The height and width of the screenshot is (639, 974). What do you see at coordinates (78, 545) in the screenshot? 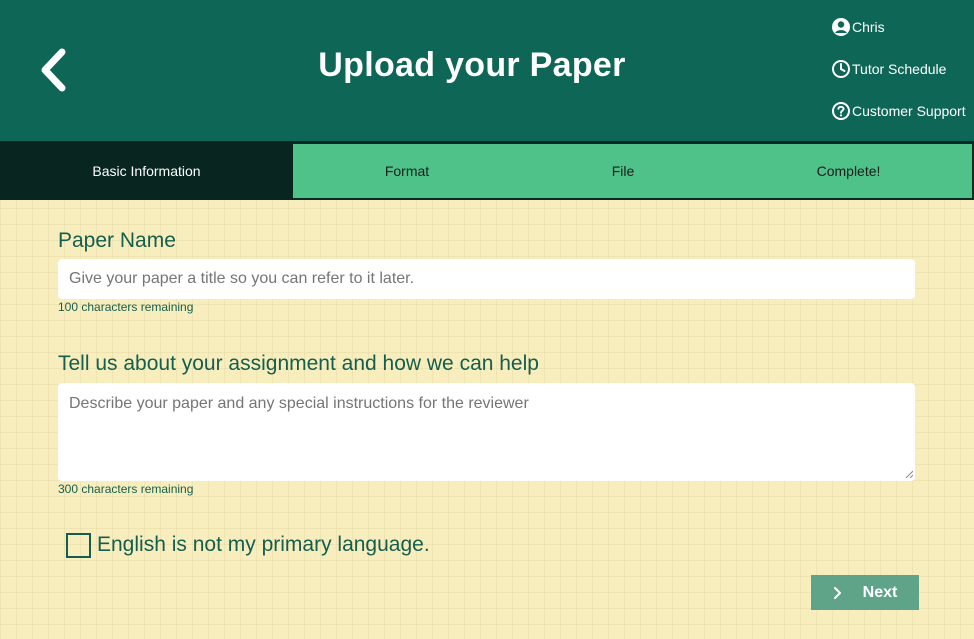
I see `english-secondary-checkbox` at bounding box center [78, 545].